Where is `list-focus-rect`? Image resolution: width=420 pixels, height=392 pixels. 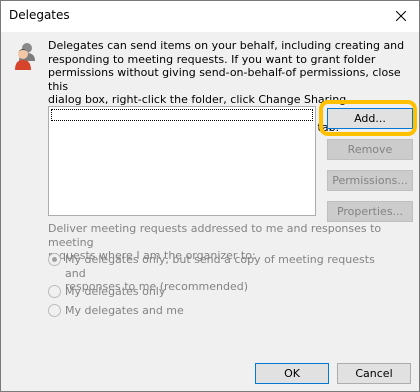
list-focus-rect is located at coordinates (182, 115).